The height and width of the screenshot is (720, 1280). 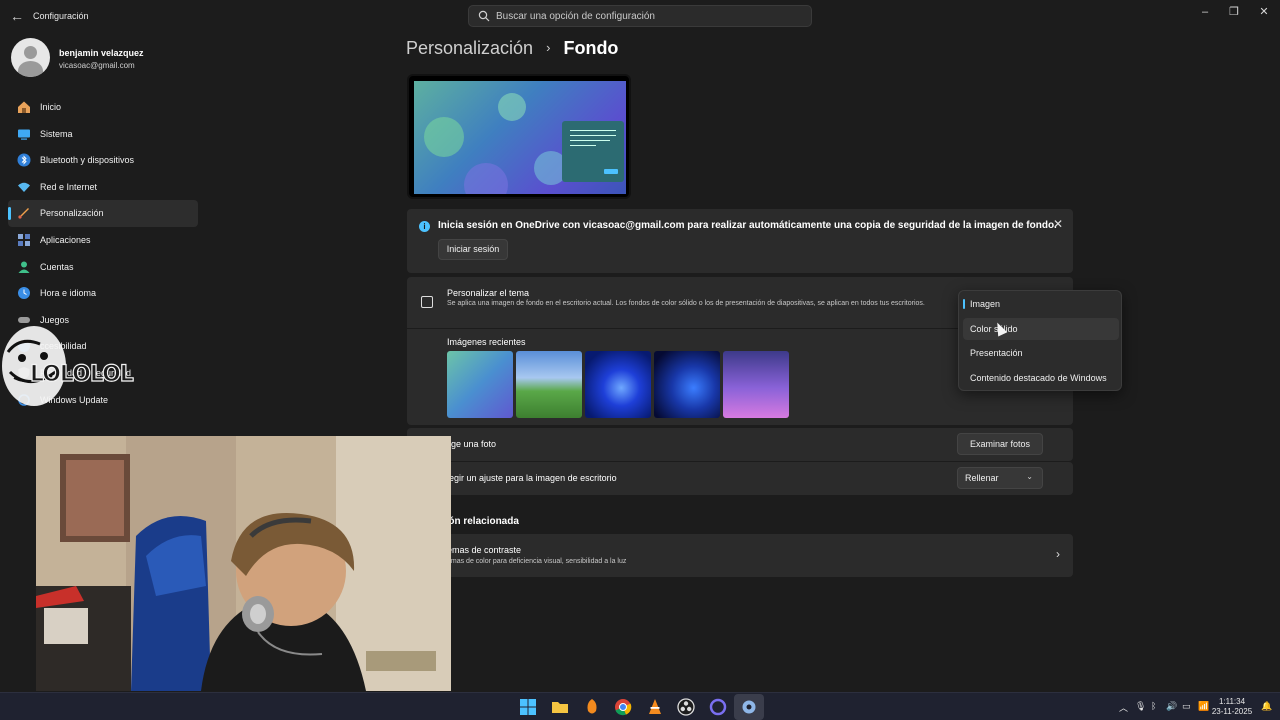 What do you see at coordinates (469, 48) in the screenshot?
I see `breadcrumb-parent: Personalización` at bounding box center [469, 48].